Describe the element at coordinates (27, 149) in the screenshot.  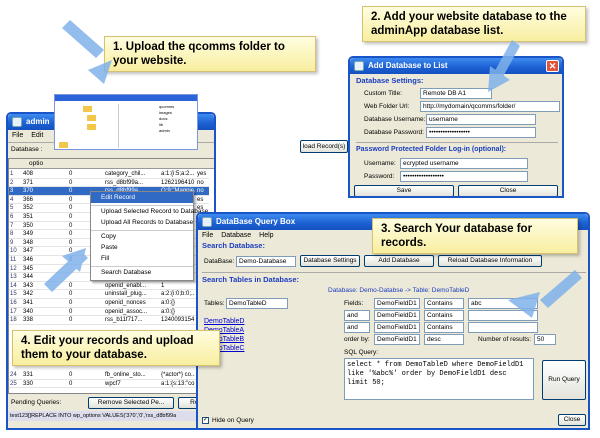
I see `db-label: Database :` at that location.